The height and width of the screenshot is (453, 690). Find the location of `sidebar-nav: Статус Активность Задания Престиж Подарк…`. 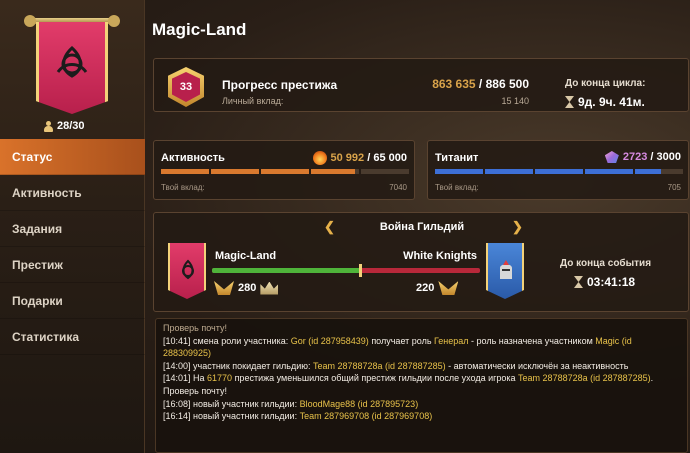

sidebar-nav: Статус Активность Задания Престиж Подарк… is located at coordinates (72, 247).